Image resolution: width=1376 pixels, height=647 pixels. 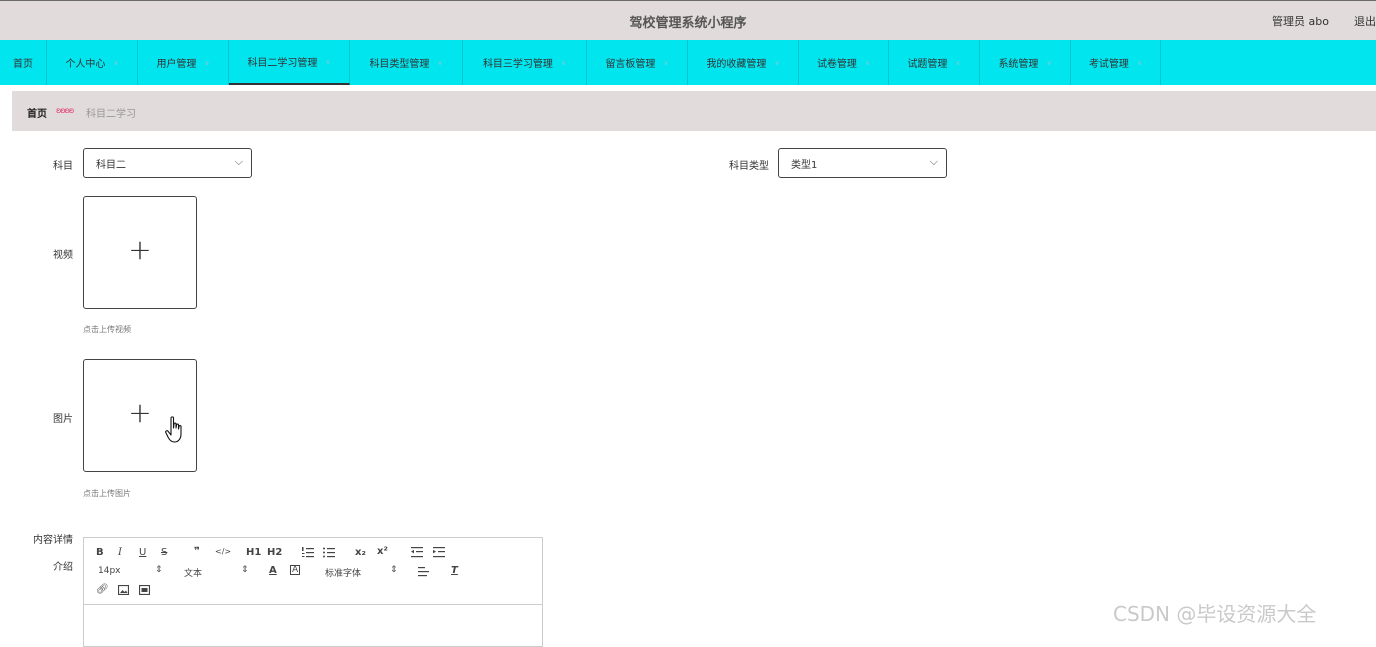 I want to click on font-color-icon: A, so click(x=273, y=570).